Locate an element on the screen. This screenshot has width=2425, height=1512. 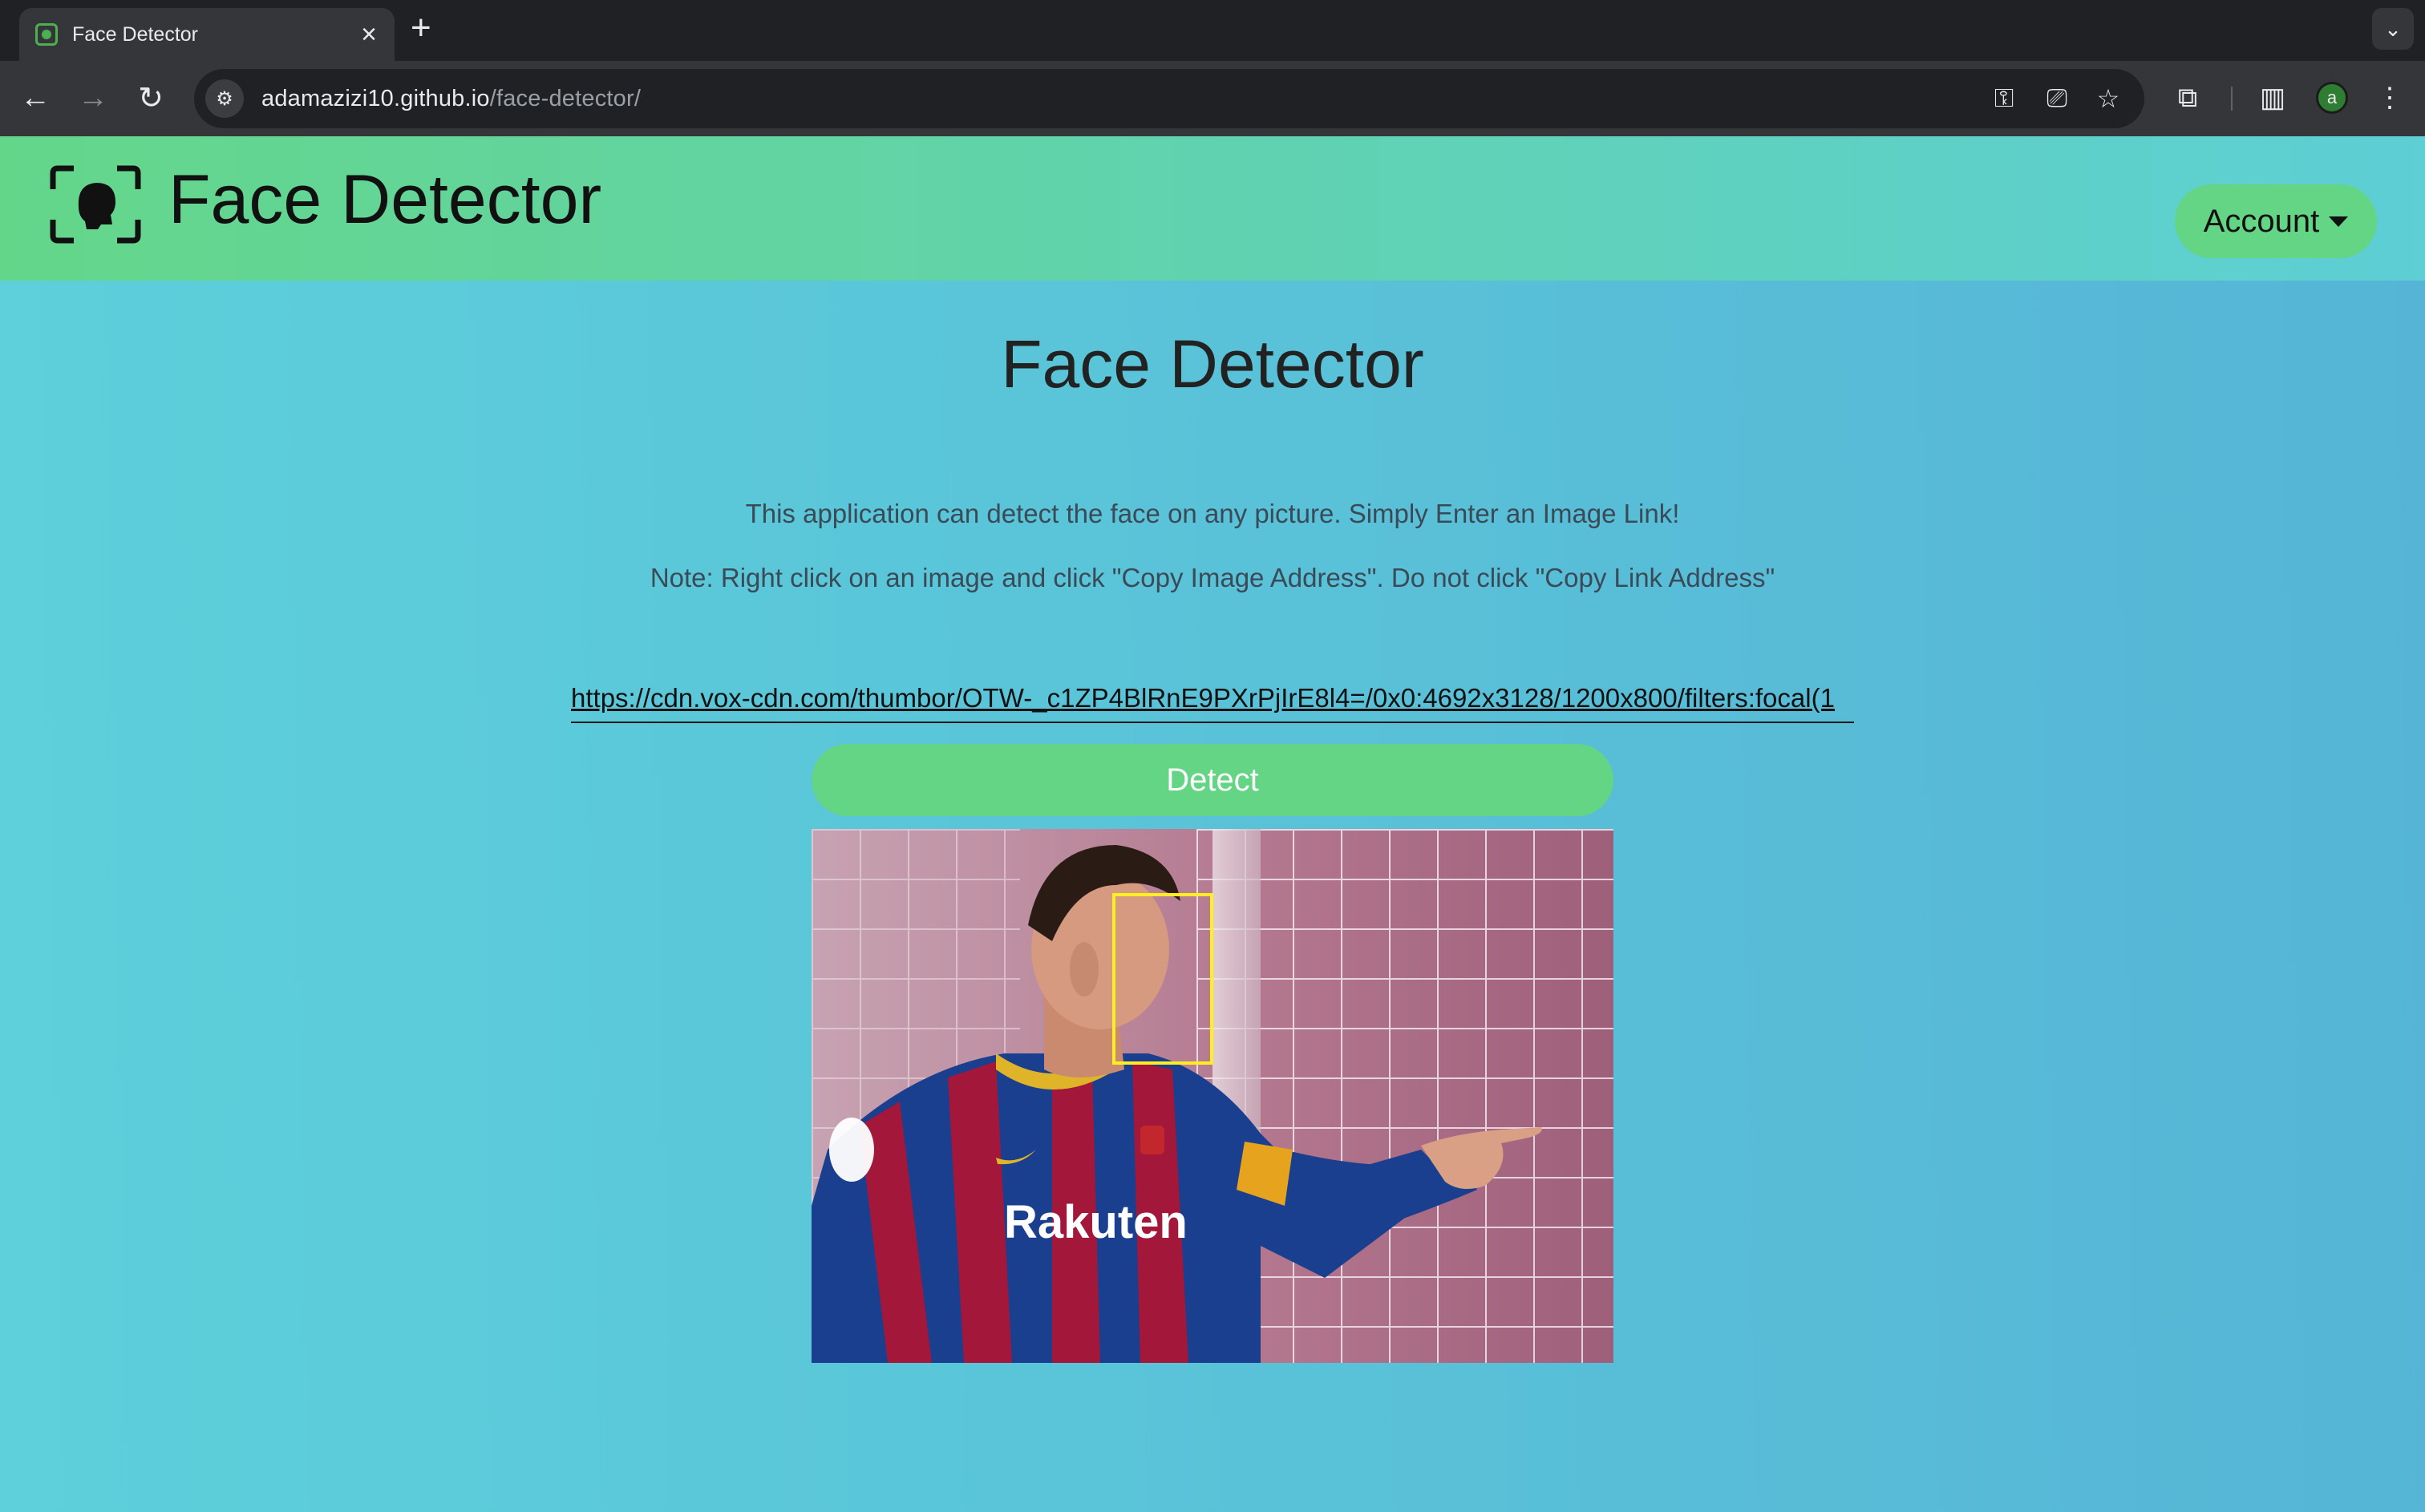
browser-tab: Face Detector × is located at coordinates (207, 34).